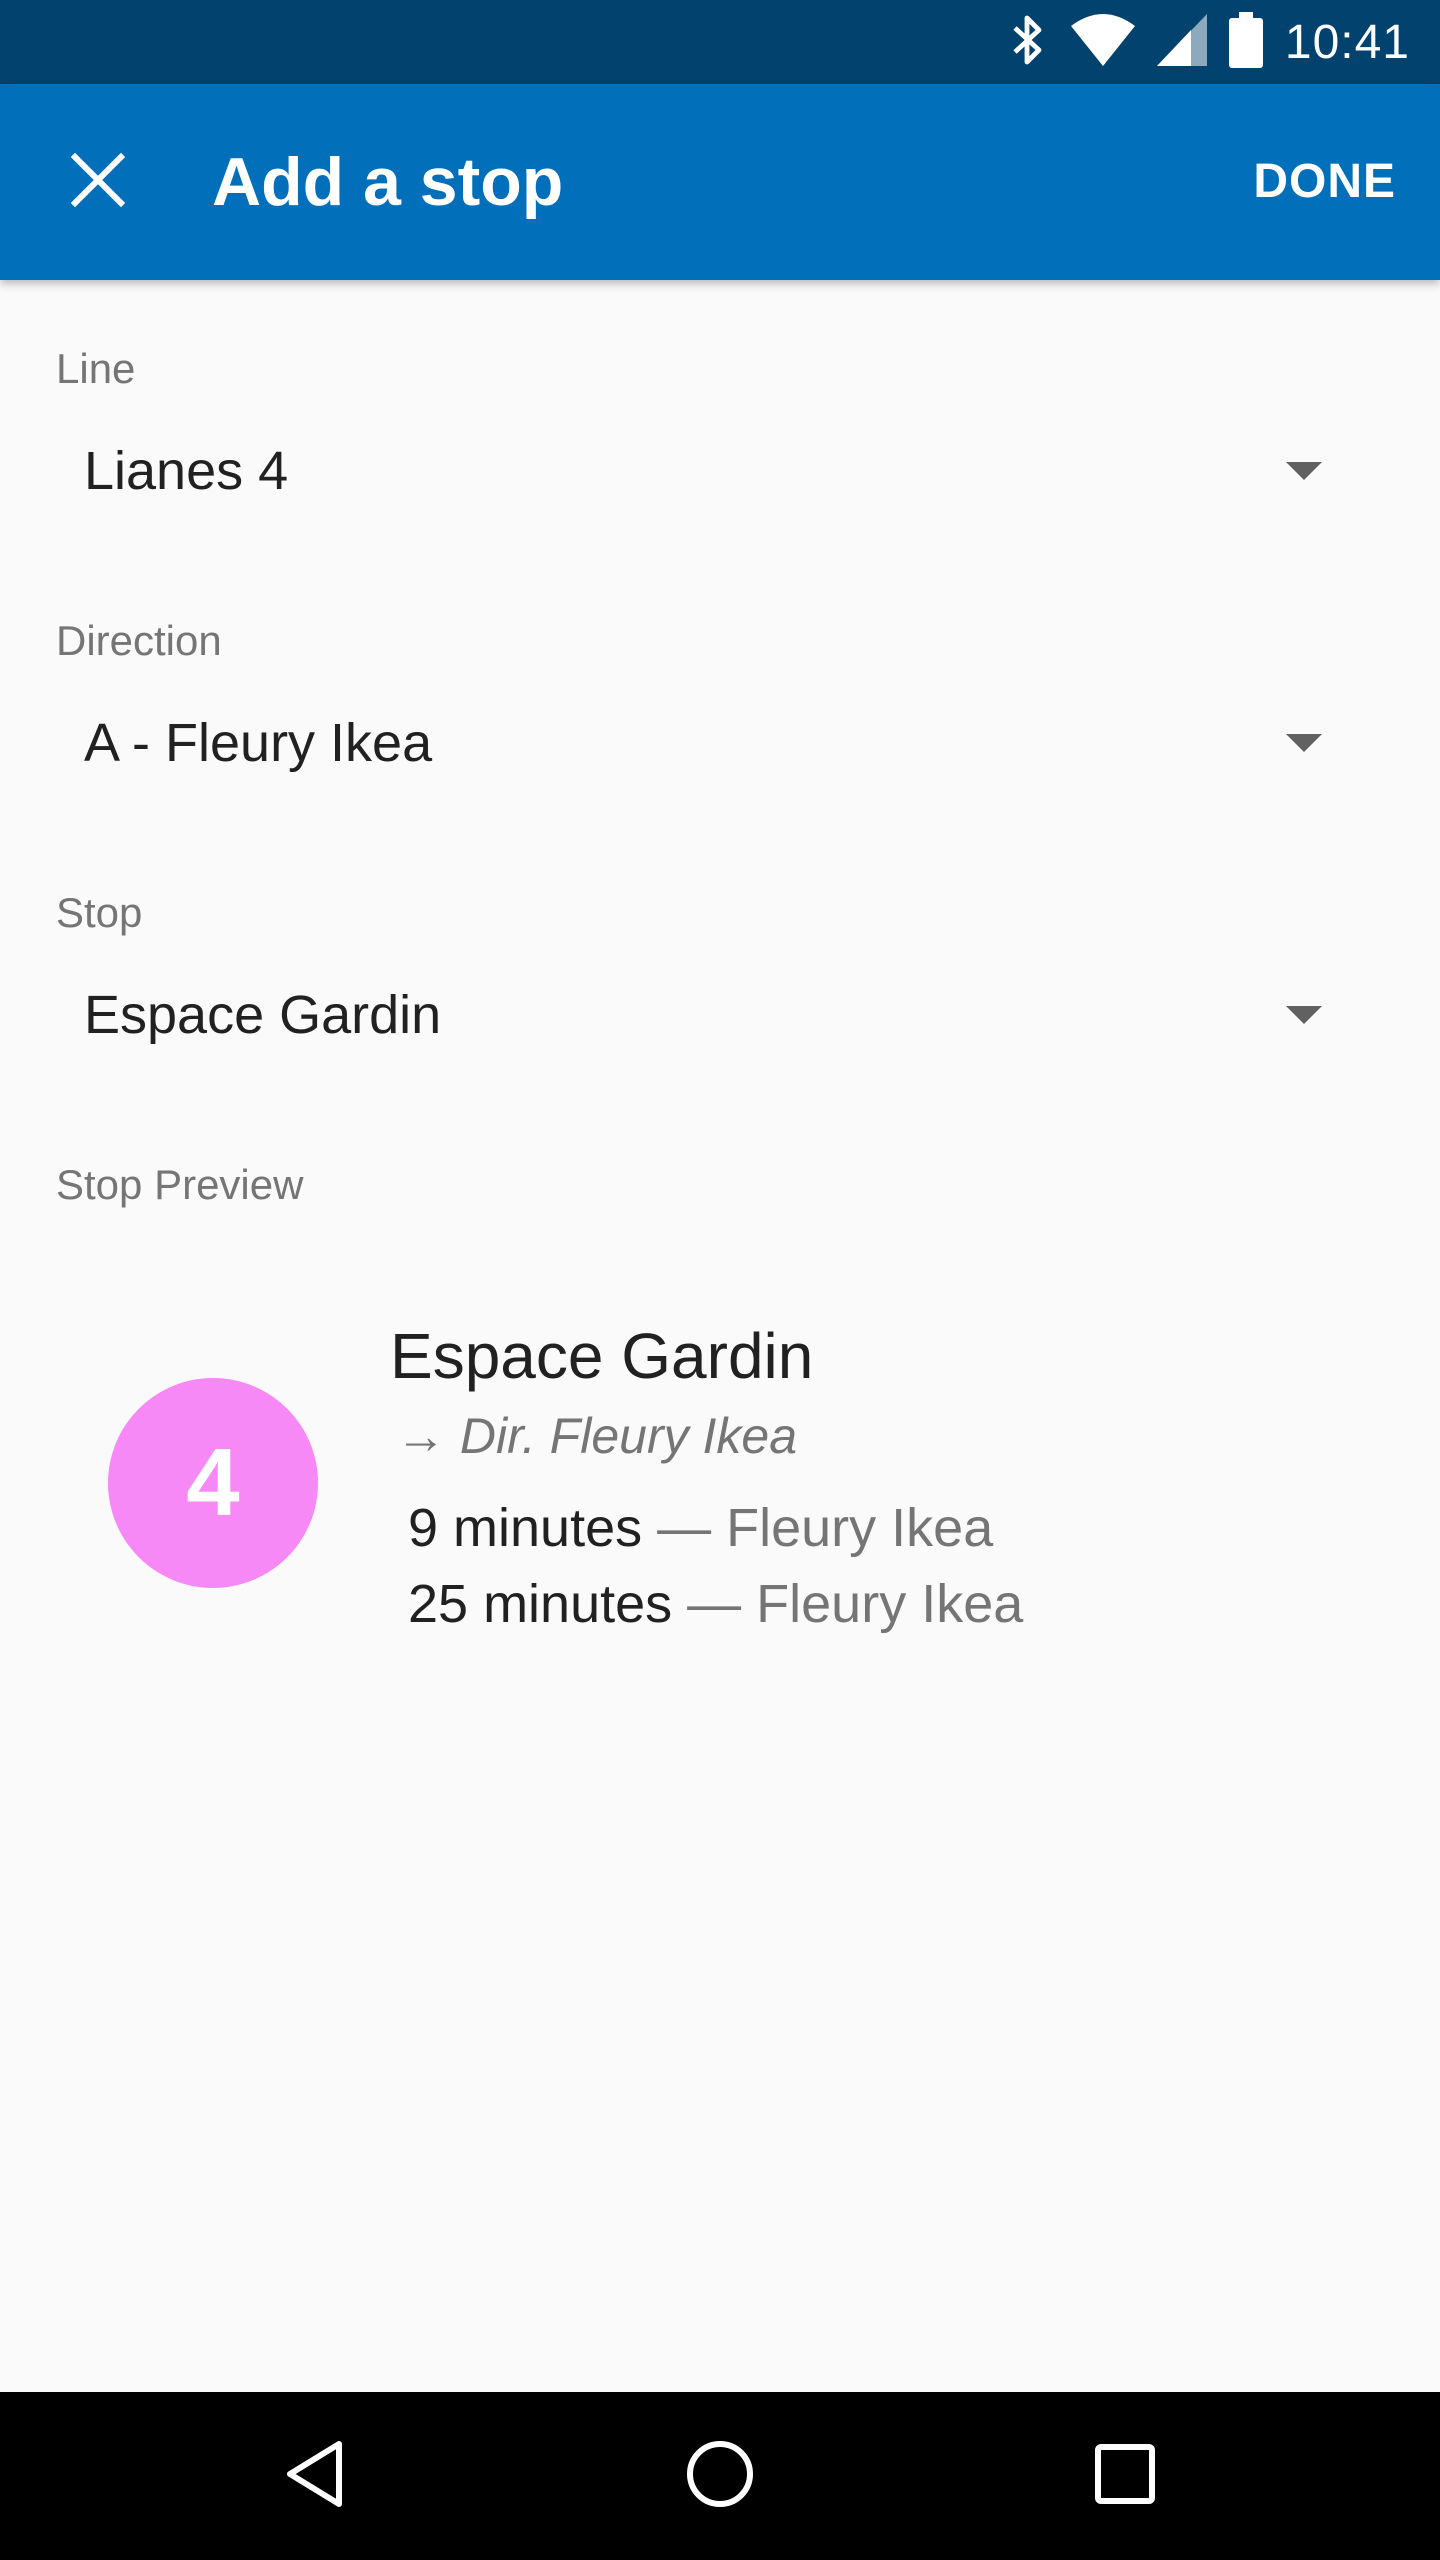  What do you see at coordinates (186, 471) in the screenshot?
I see `line-value: Lianes 4` at bounding box center [186, 471].